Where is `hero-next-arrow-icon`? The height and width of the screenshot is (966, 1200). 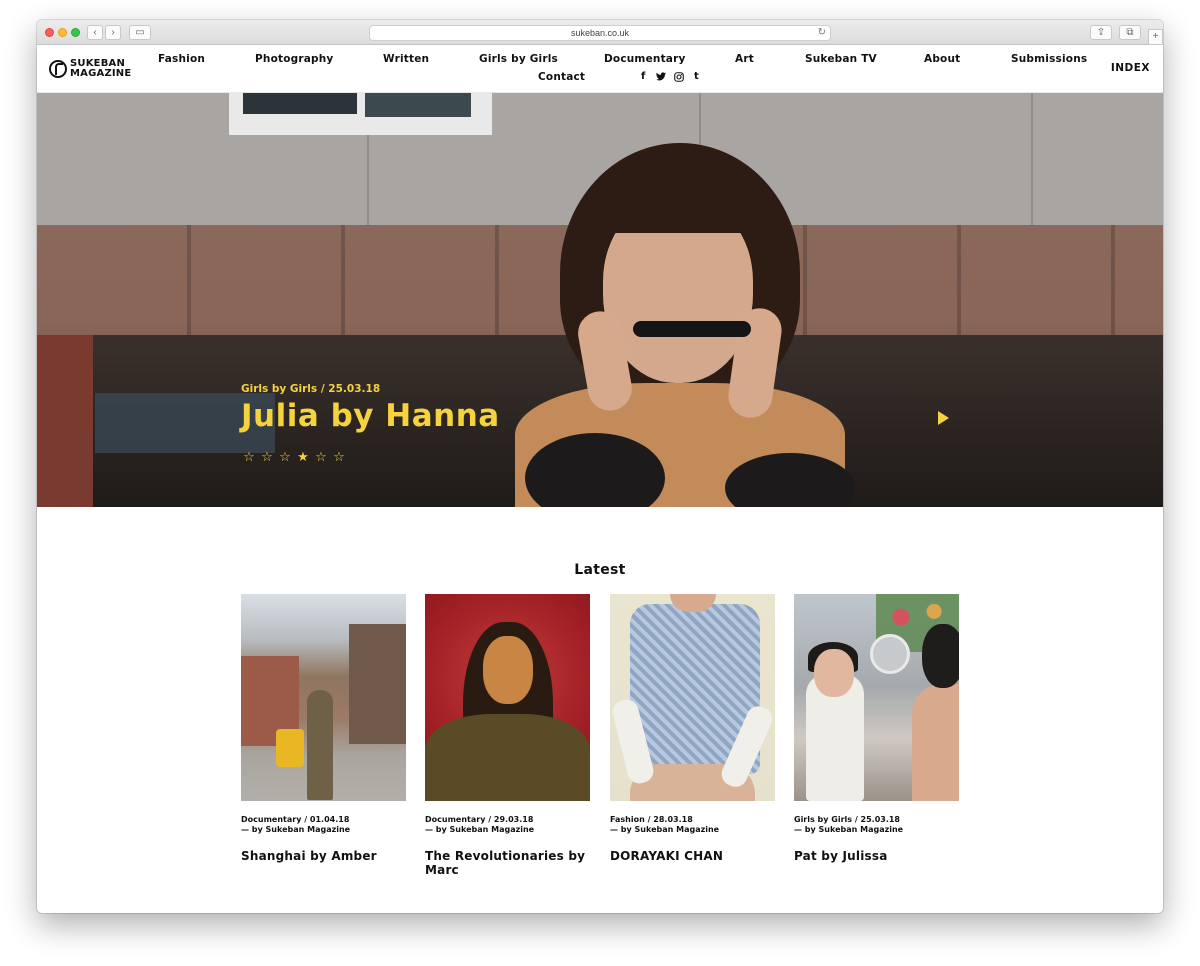
hero-next-arrow-icon is located at coordinates (943, 418).